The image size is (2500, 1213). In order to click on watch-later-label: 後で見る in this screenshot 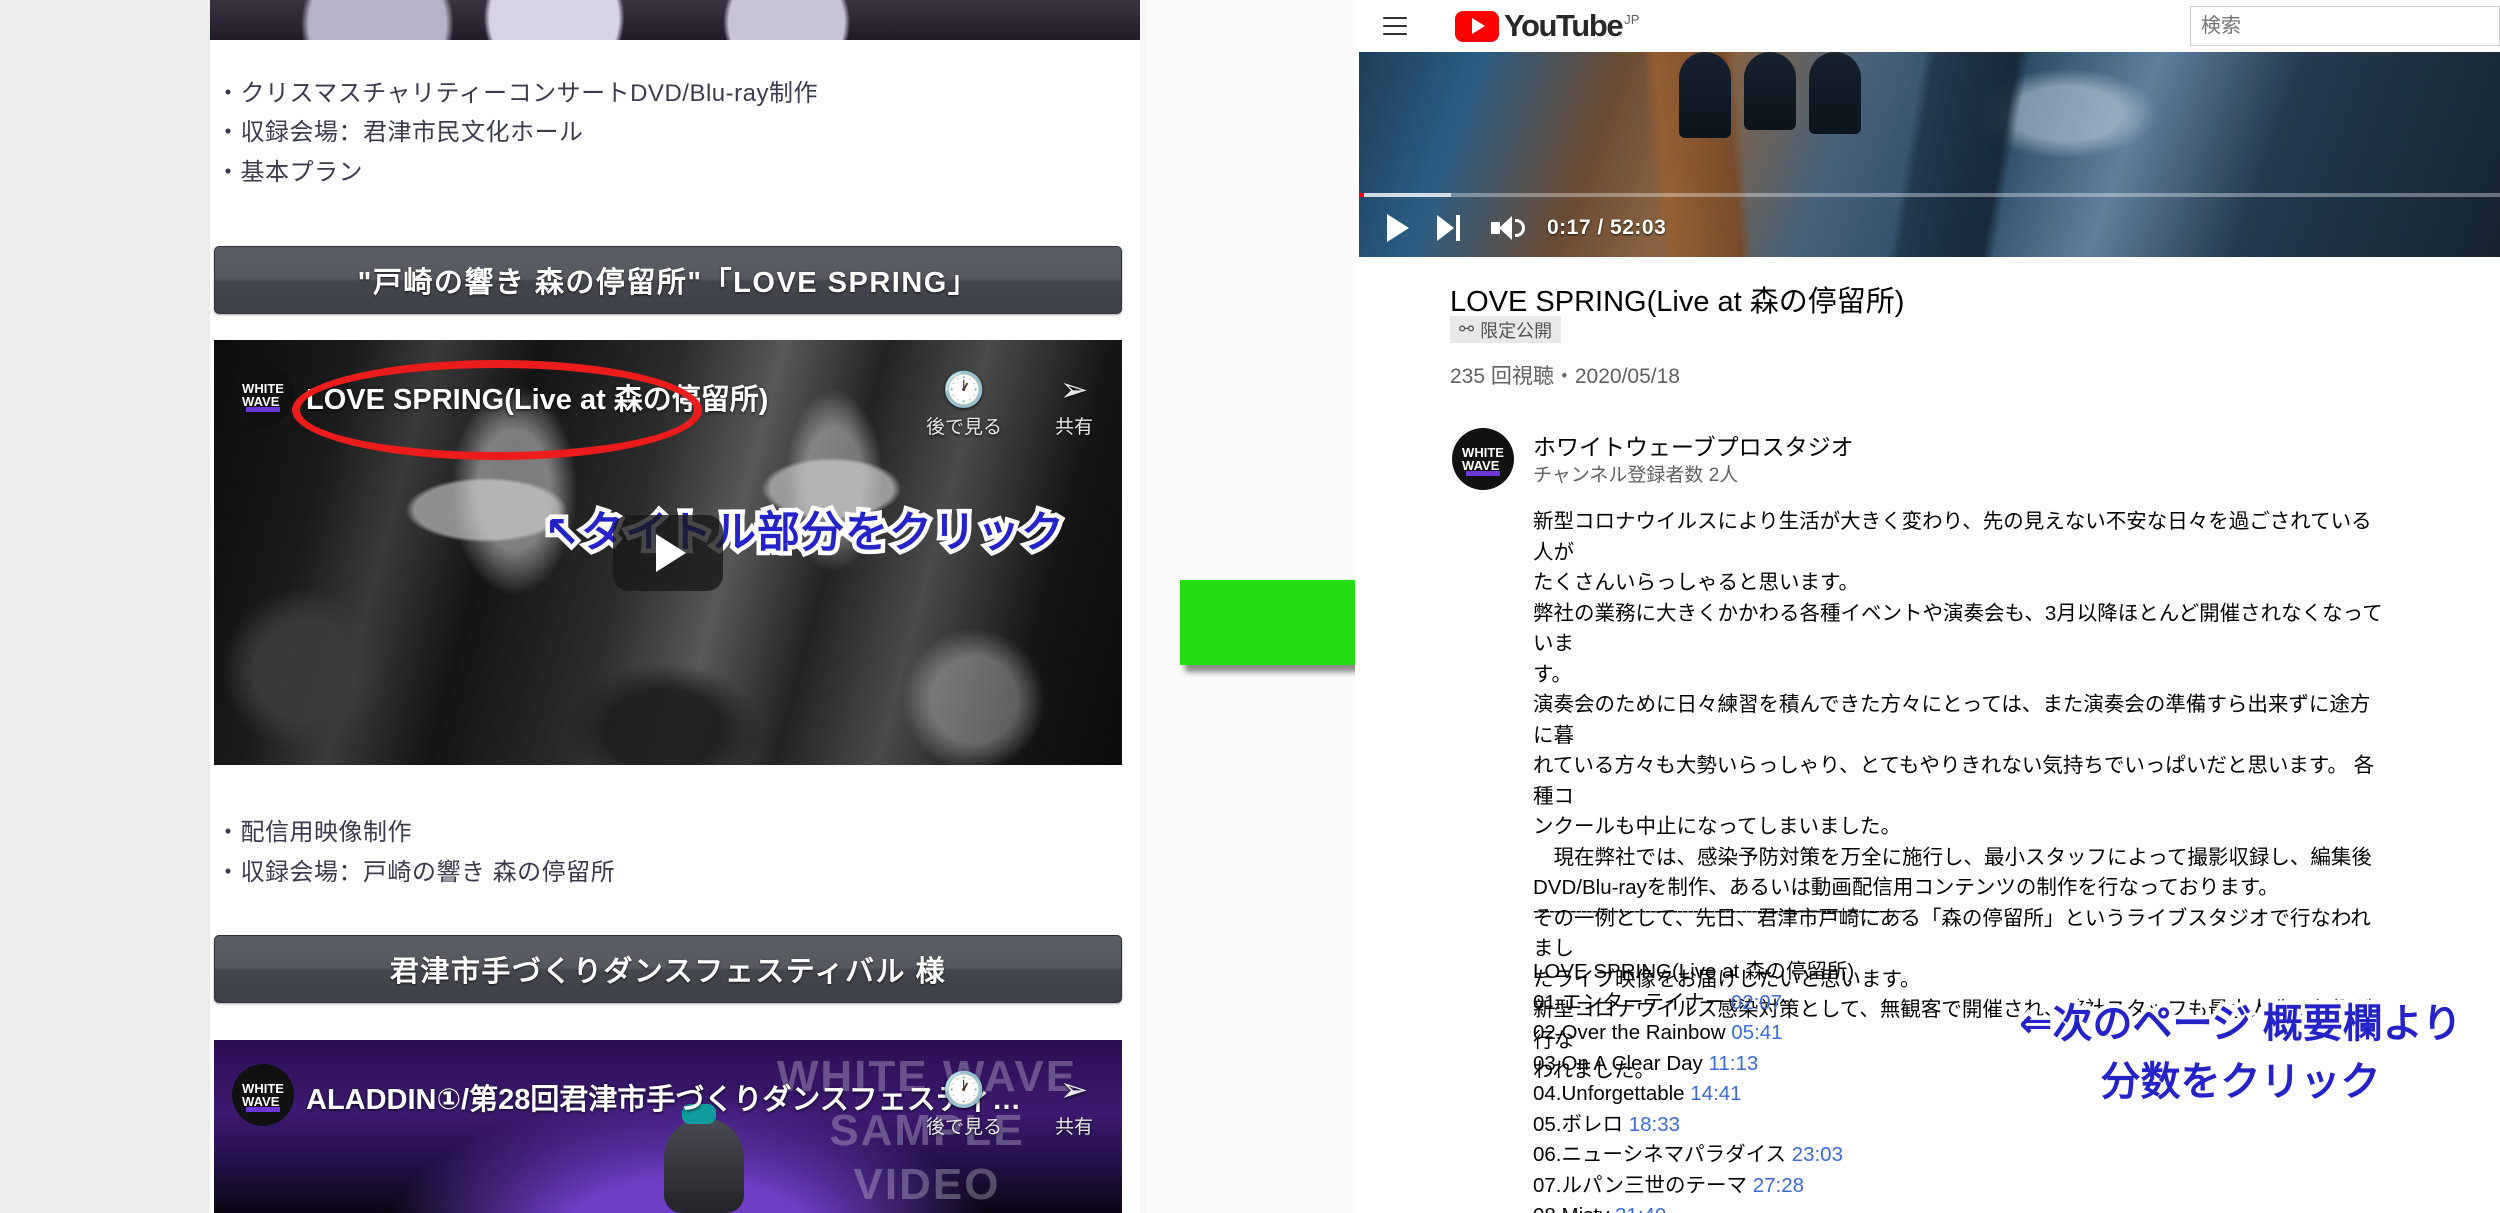, I will do `click(963, 427)`.